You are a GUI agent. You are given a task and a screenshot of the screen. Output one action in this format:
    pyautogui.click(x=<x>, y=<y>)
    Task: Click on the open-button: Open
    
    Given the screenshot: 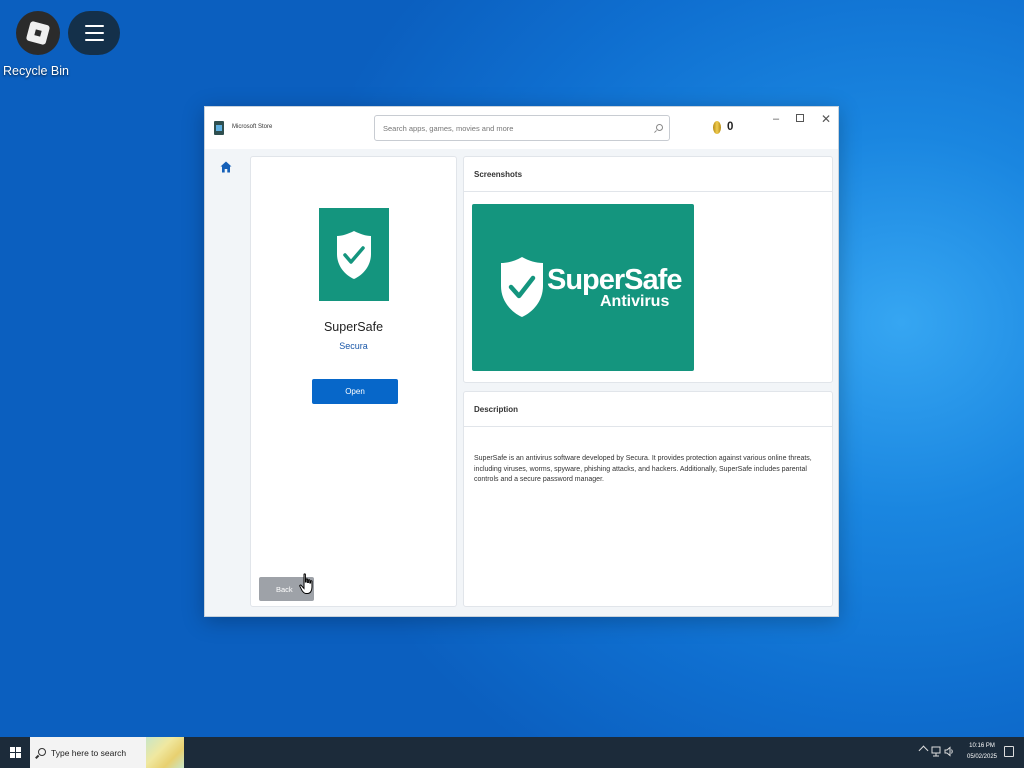 What is the action you would take?
    pyautogui.click(x=355, y=391)
    